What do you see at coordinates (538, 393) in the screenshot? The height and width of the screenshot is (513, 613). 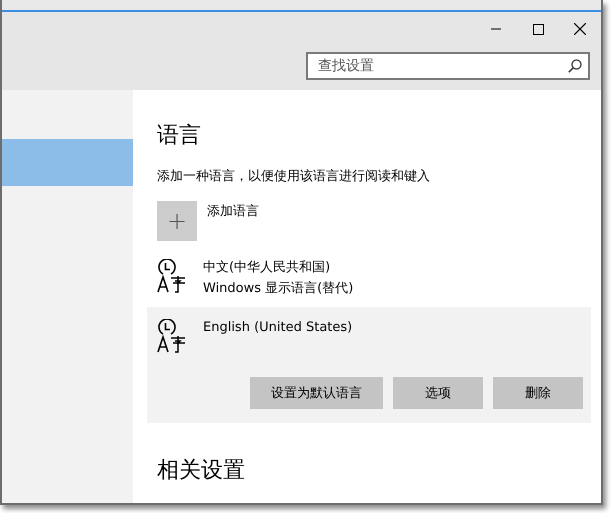 I see `language-action-button: 删除` at bounding box center [538, 393].